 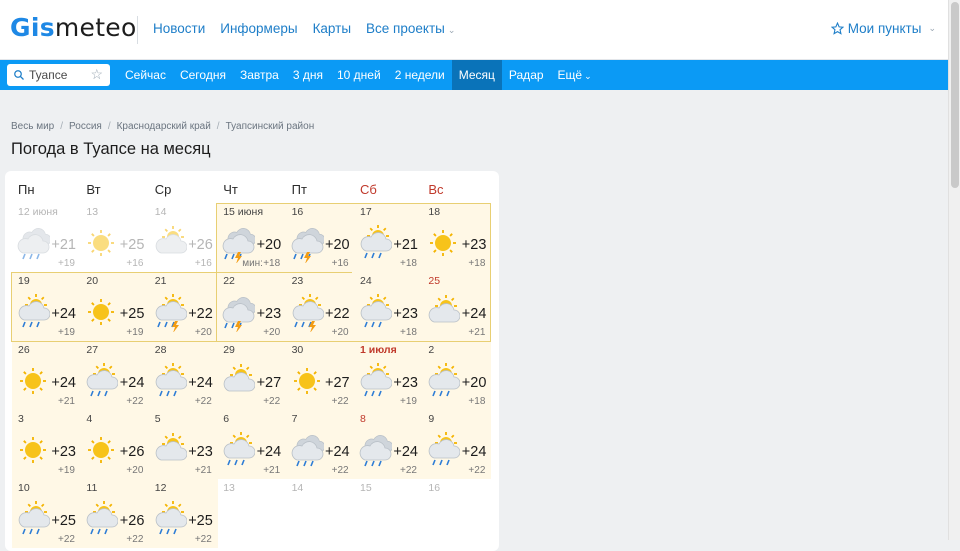 What do you see at coordinates (24, 488) in the screenshot?
I see `day-number: 10` at bounding box center [24, 488].